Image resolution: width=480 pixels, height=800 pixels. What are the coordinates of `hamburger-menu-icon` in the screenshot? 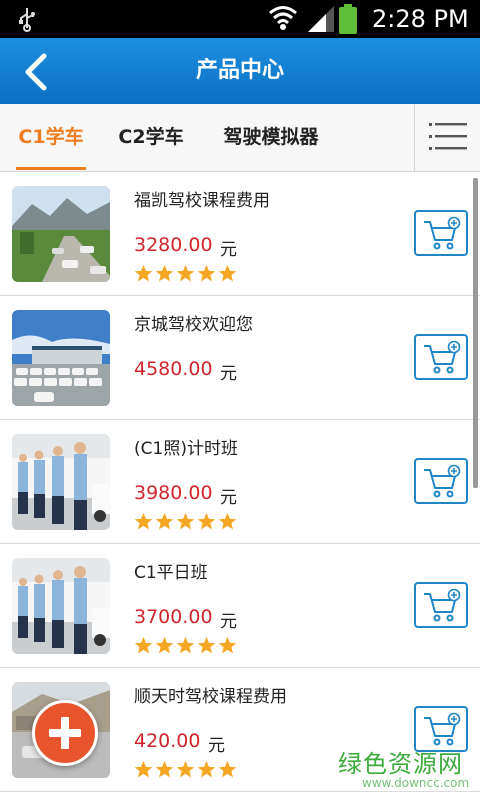 It's located at (448, 136).